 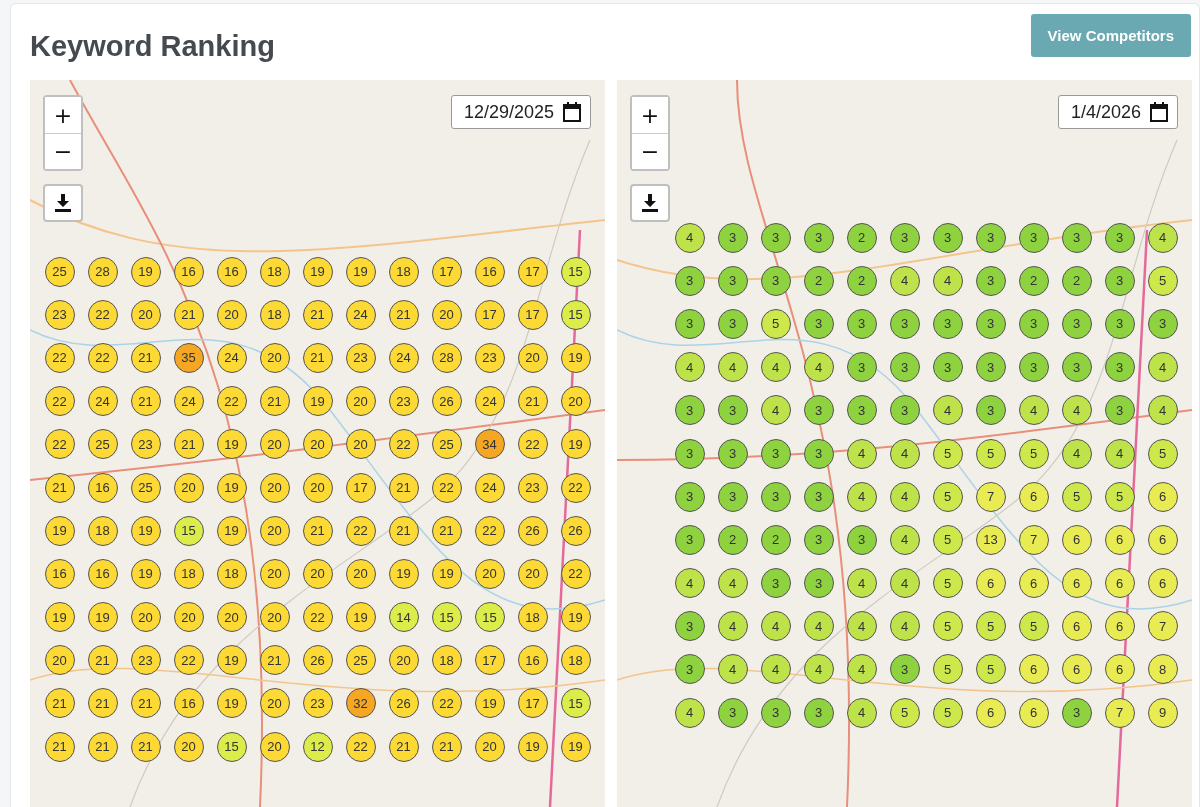 What do you see at coordinates (152, 46) in the screenshot?
I see `page-title: Keyword Ranking` at bounding box center [152, 46].